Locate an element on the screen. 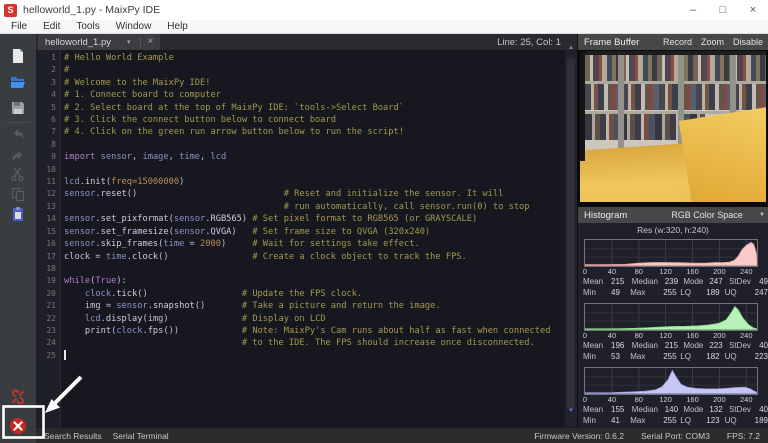 Image resolution: width=768 pixels, height=443 pixels. color-space-dropdown: RGB Color Space ▼ is located at coordinates (707, 215).